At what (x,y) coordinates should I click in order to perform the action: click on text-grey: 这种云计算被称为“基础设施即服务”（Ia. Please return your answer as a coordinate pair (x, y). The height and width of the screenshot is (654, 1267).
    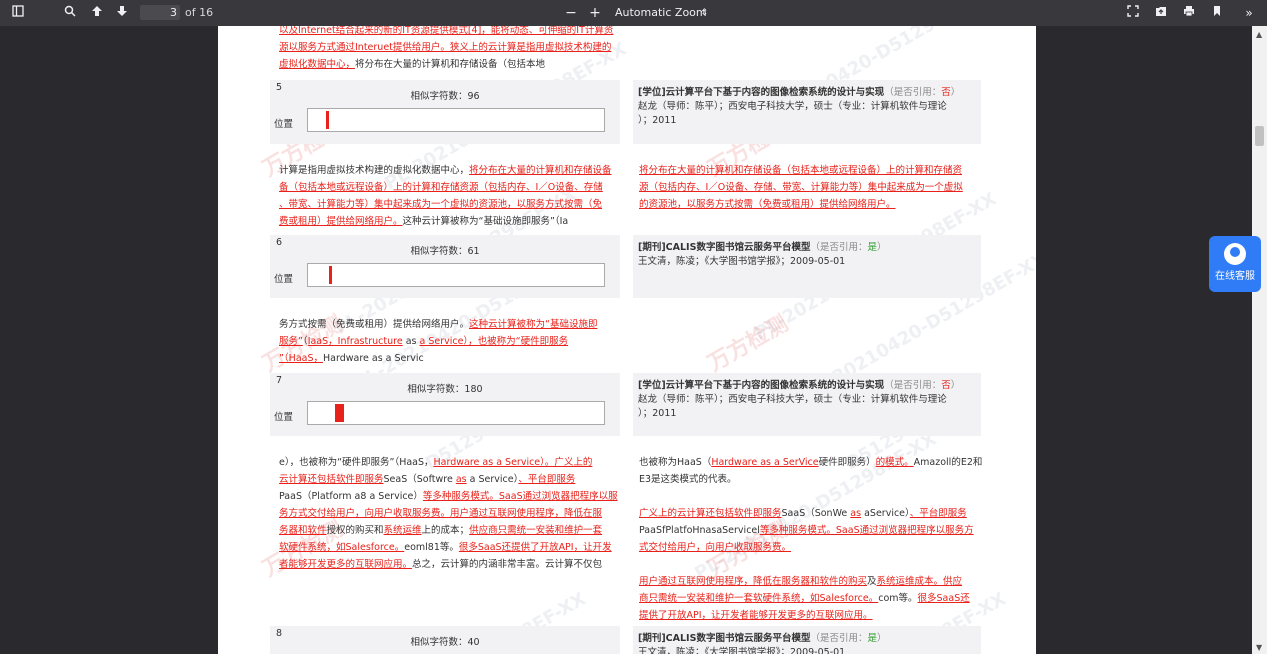
    Looking at the image, I should click on (485, 221).